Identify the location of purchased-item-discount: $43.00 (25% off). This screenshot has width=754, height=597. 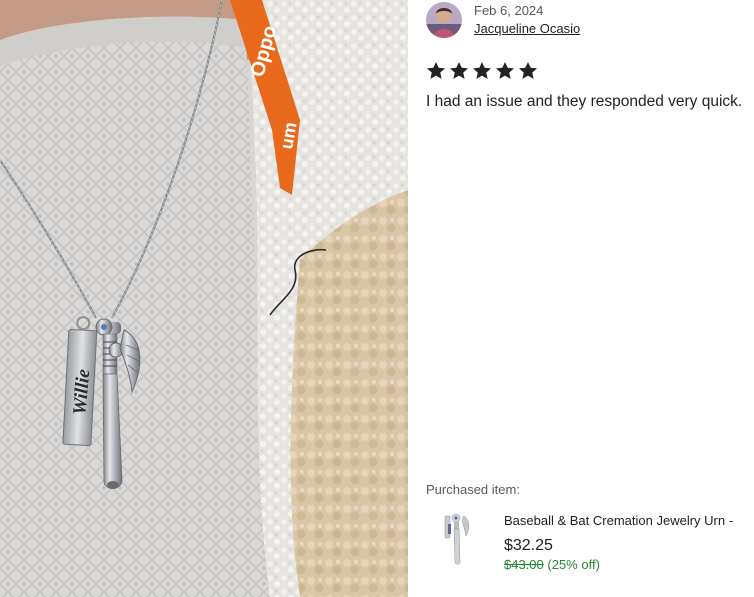
(552, 564).